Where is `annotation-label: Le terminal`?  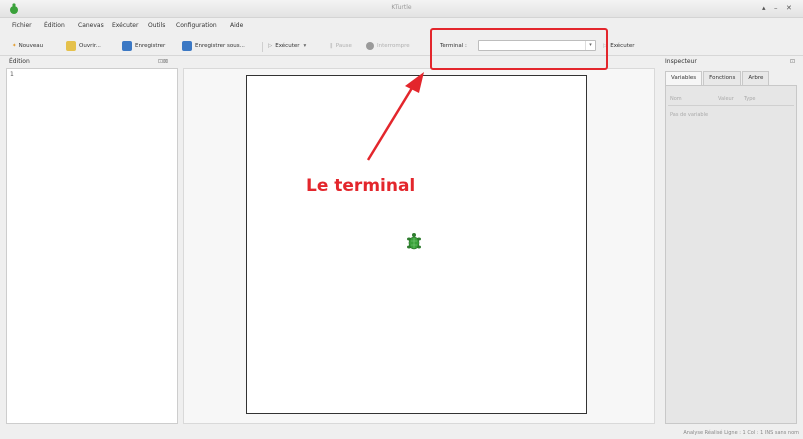 annotation-label: Le terminal is located at coordinates (361, 186).